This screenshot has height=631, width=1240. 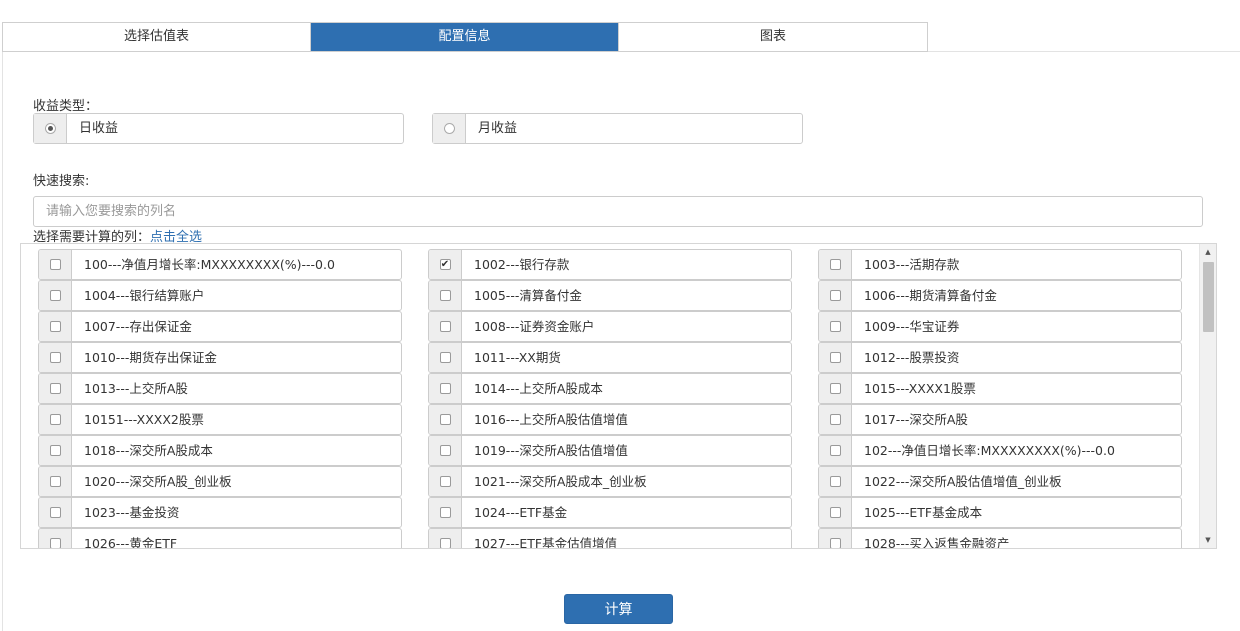 What do you see at coordinates (1207, 396) in the screenshot?
I see `scrollbar: ▲ ▼` at bounding box center [1207, 396].